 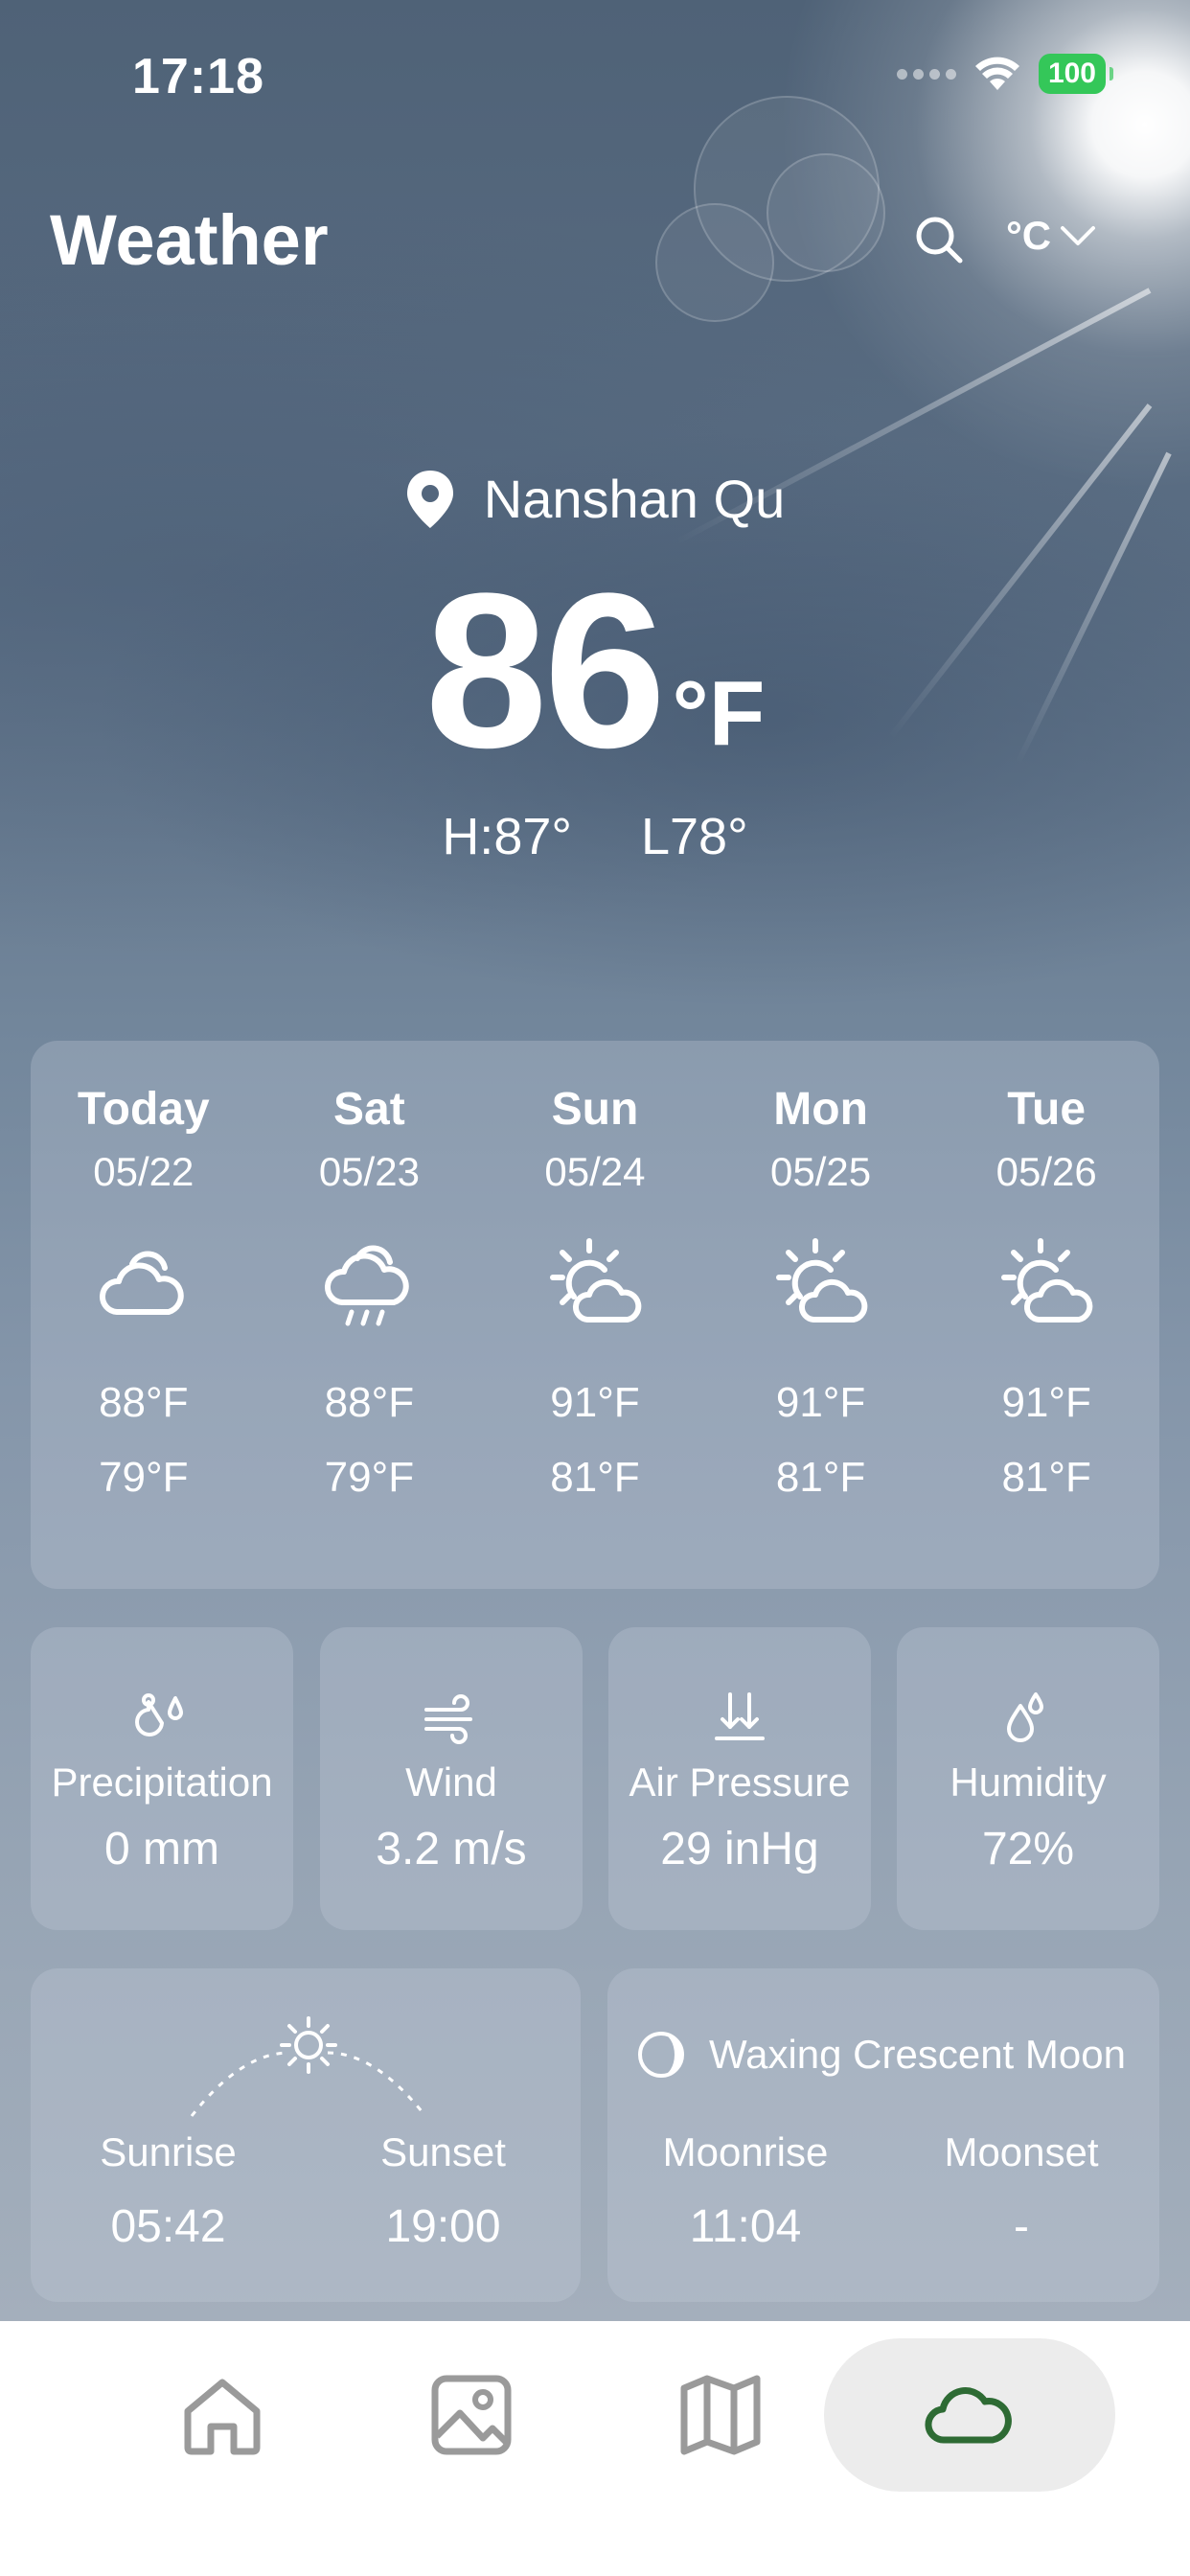 I want to click on battery-indicator: 100, so click(x=1076, y=74).